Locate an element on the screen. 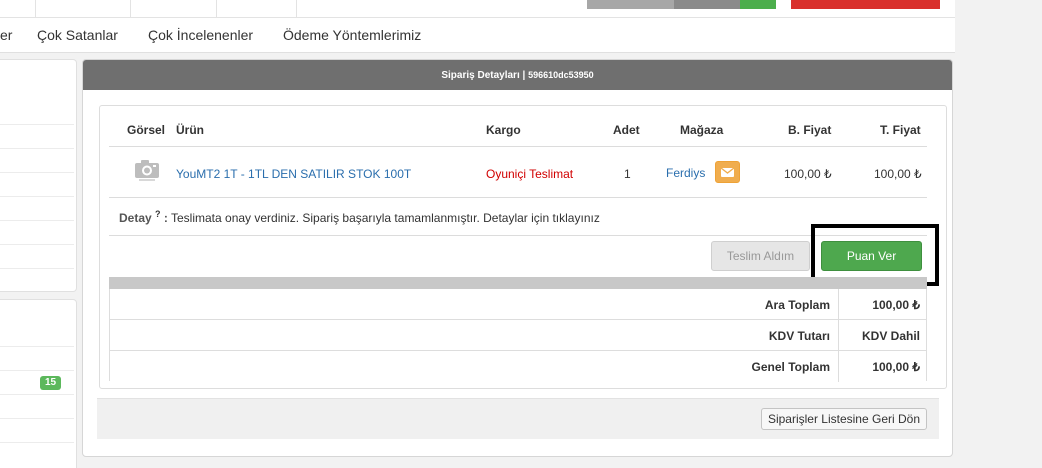 Image resolution: width=1042 pixels, height=468 pixels. col-header-product: Ürün is located at coordinates (190, 130).